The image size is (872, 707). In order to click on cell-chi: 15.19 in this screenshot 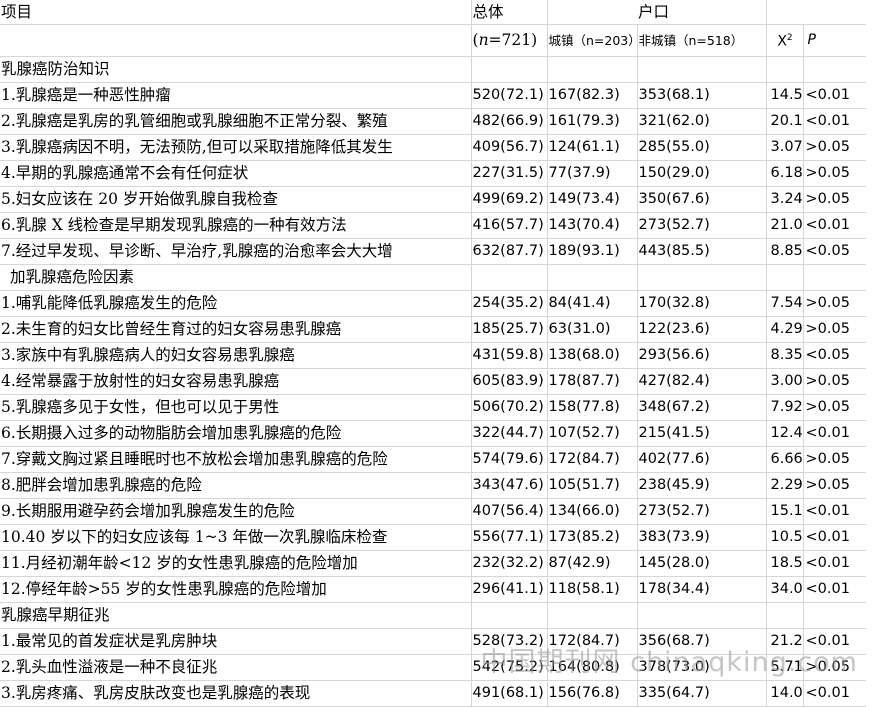, I will do `click(785, 511)`.